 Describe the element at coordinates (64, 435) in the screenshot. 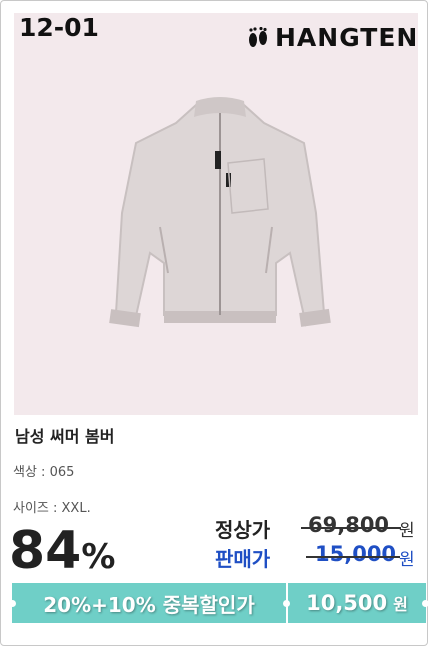

I see `product-name: 남성 써머 봄버` at that location.